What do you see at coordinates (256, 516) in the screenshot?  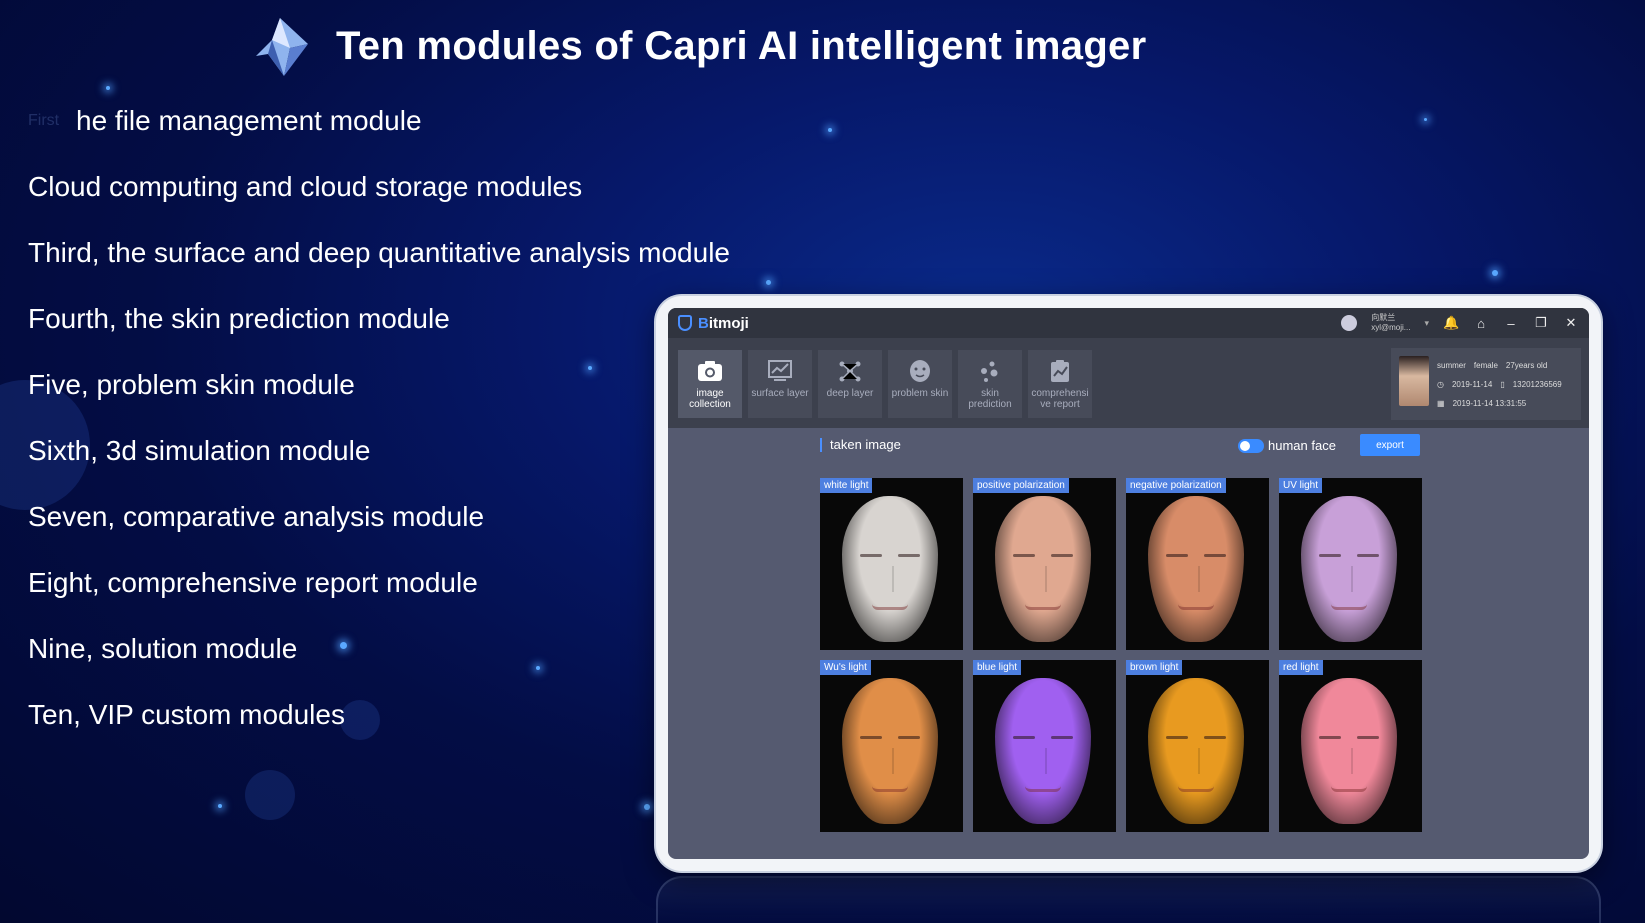 I see `module-item: Seven, comparative analysis module` at bounding box center [256, 516].